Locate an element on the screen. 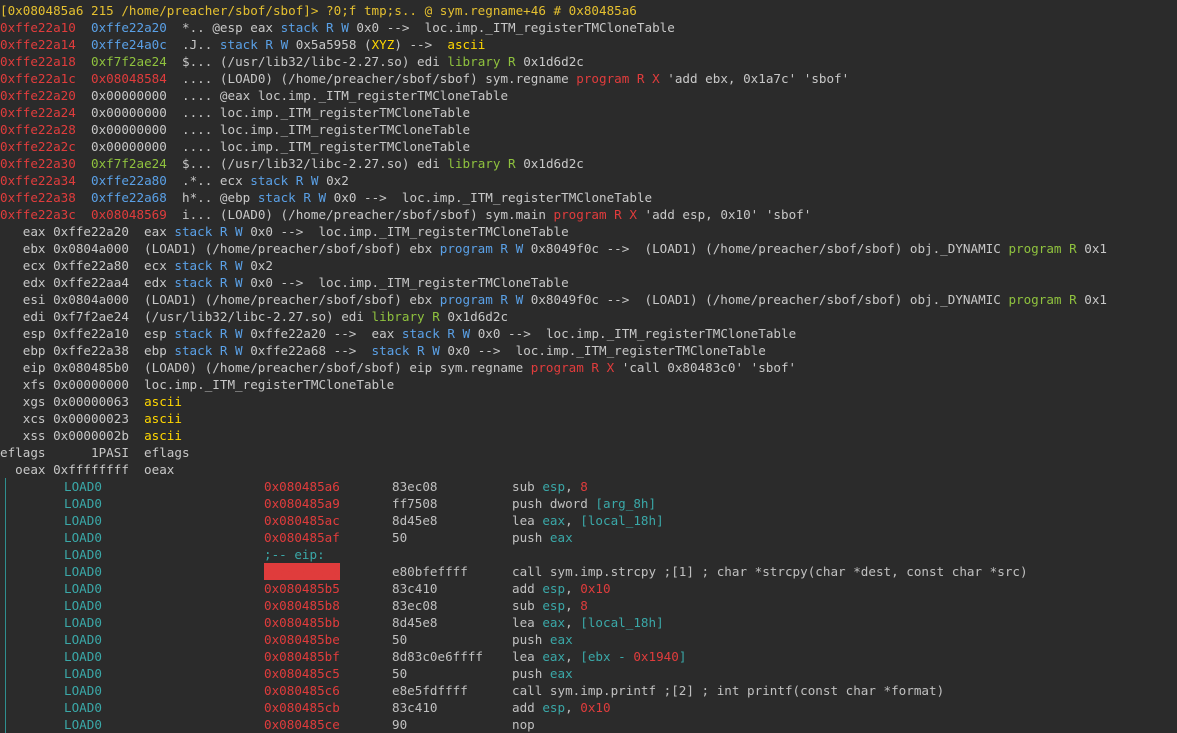 The image size is (1177, 733). stack-address: 0xffe22a2c is located at coordinates (38, 146).